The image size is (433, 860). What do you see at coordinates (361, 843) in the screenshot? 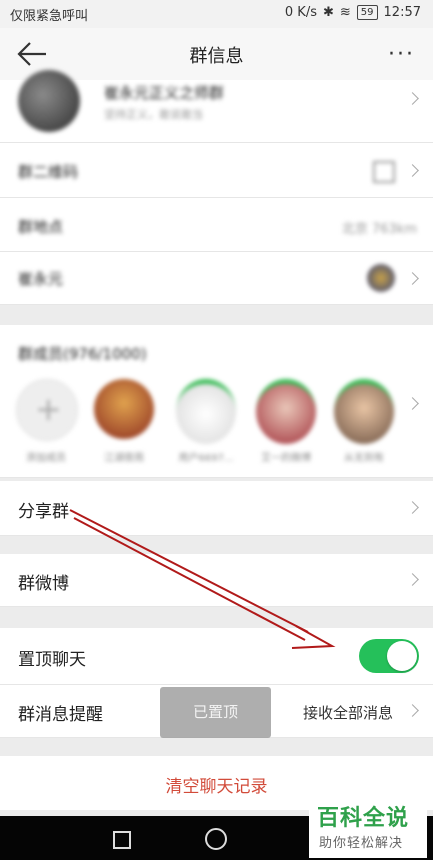
I see `watermark-subtitle: 助你轻松解决` at bounding box center [361, 843].